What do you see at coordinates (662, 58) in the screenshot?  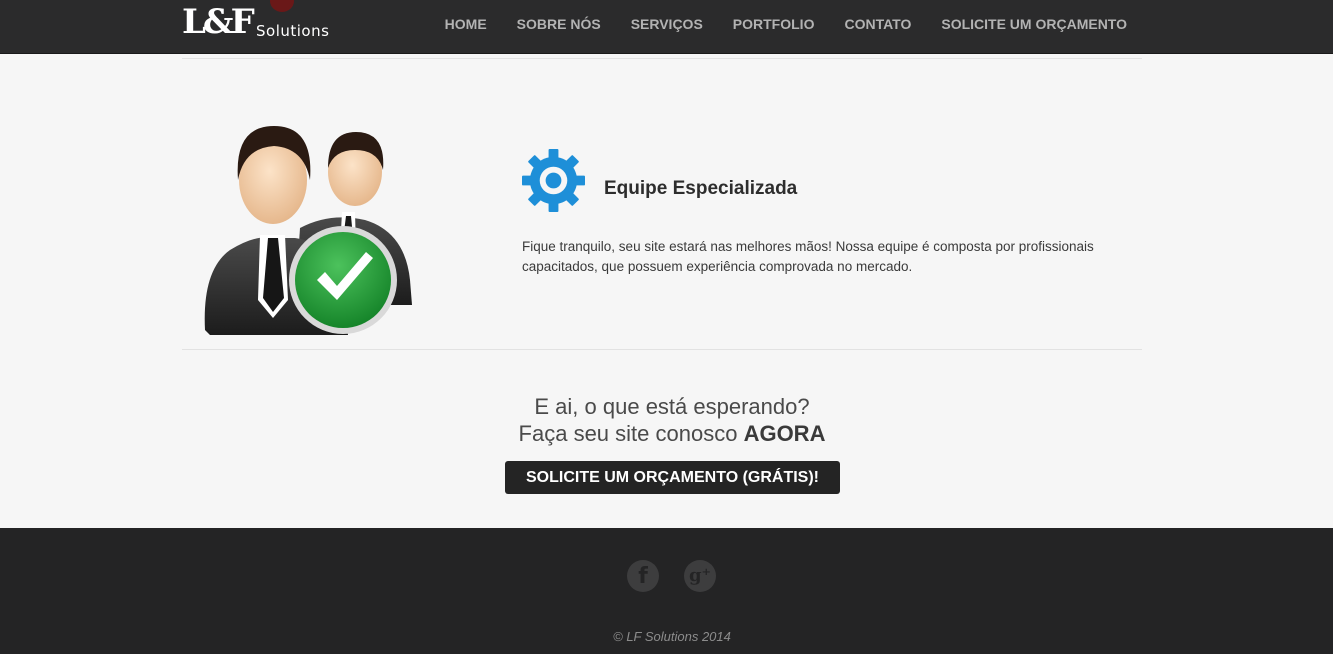 I see `divider-top` at bounding box center [662, 58].